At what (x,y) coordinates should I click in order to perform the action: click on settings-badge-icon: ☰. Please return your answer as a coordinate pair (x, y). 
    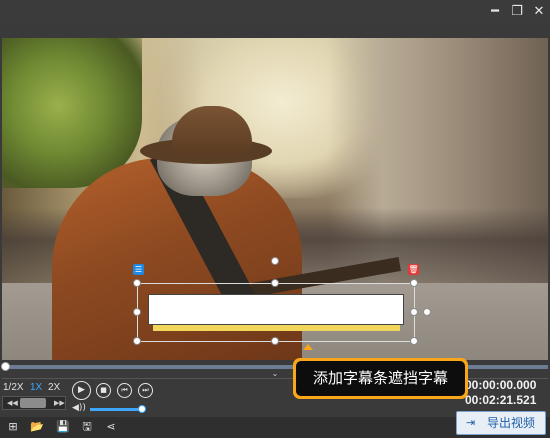
    Looking at the image, I should click on (138, 269).